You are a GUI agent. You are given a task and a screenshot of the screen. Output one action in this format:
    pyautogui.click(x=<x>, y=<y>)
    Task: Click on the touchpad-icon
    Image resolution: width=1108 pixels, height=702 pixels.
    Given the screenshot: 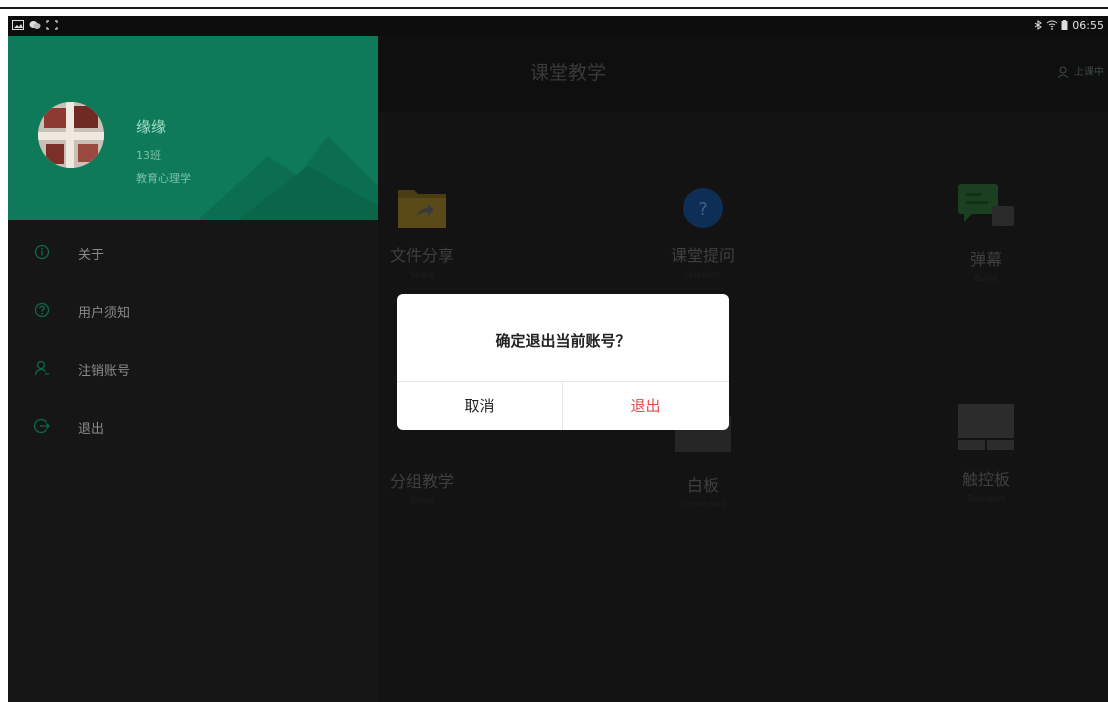 What is the action you would take?
    pyautogui.click(x=986, y=427)
    